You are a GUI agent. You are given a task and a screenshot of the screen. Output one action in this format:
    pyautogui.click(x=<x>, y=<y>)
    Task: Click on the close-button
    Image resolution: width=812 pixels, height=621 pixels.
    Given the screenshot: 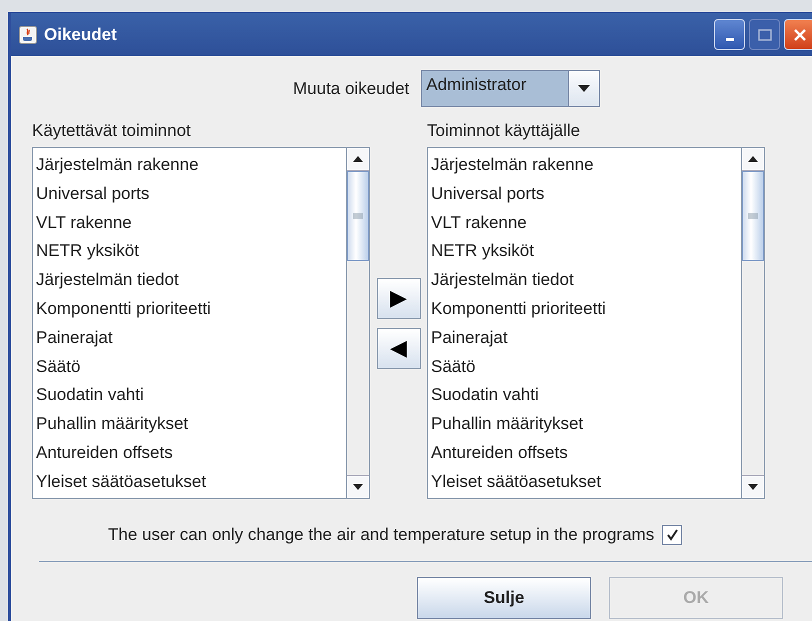 What is the action you would take?
    pyautogui.click(x=798, y=34)
    